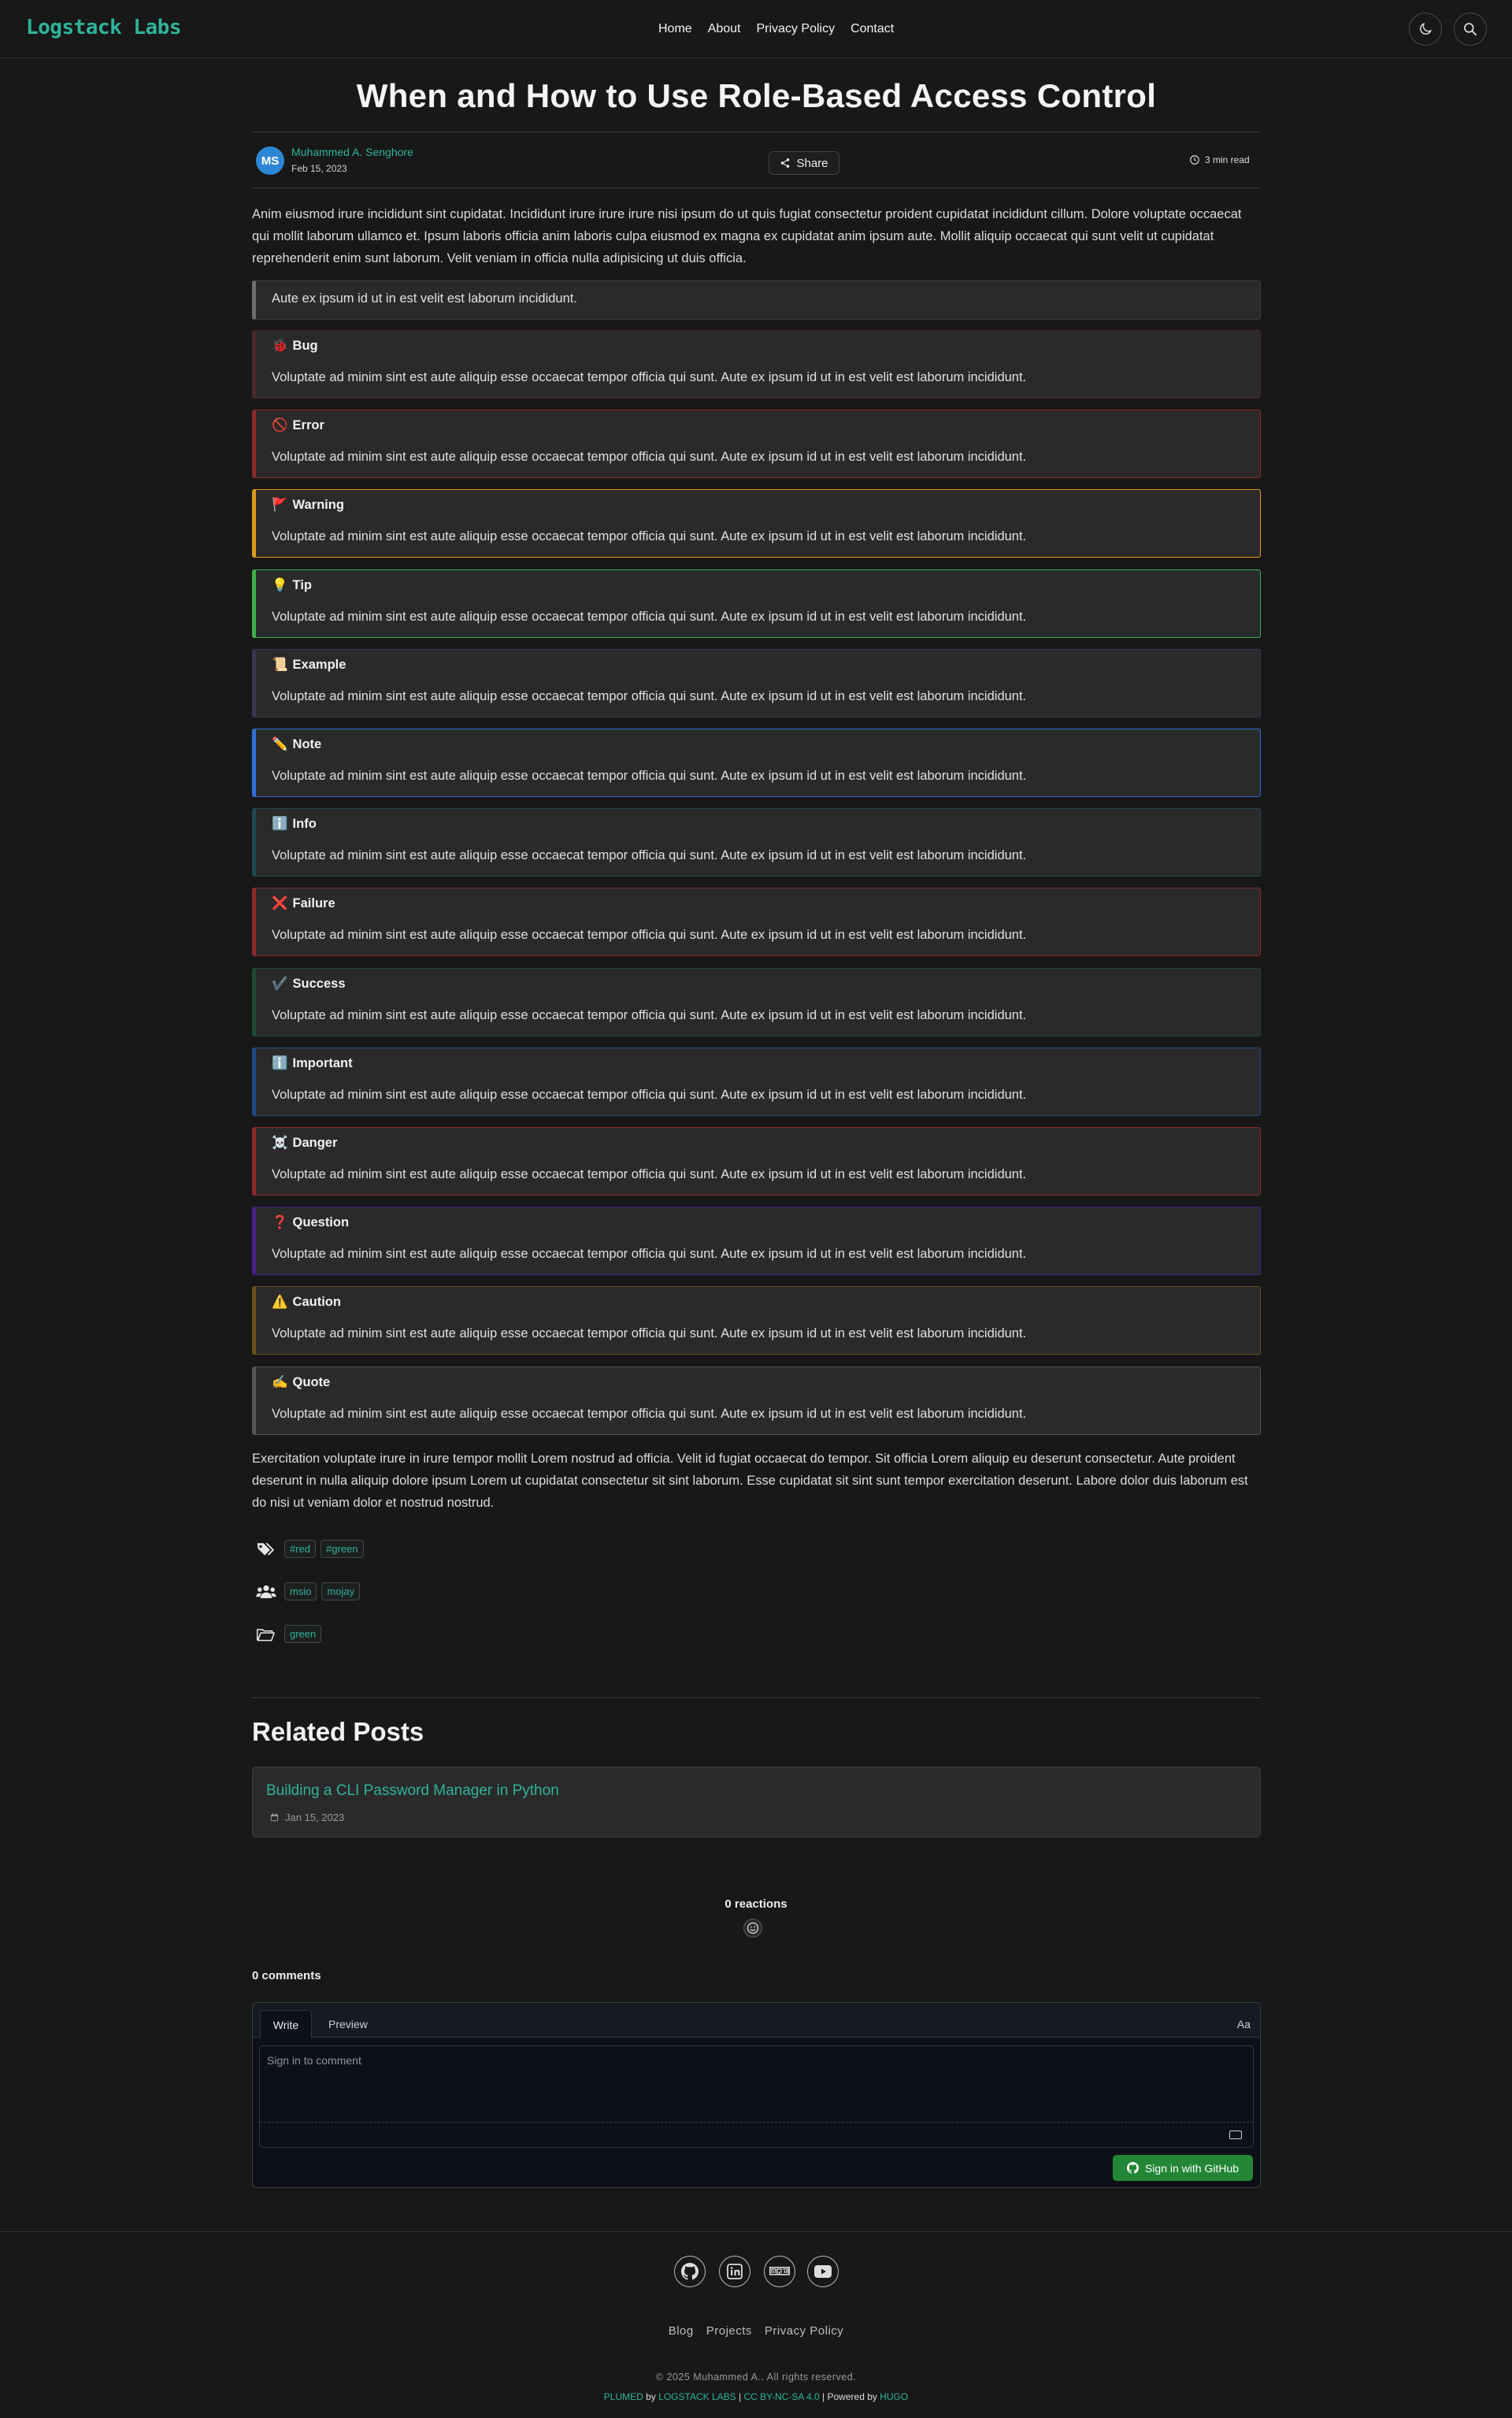 This screenshot has width=1512, height=2418. Describe the element at coordinates (894, 2397) in the screenshot. I see `hugo-link: HUGO` at that location.